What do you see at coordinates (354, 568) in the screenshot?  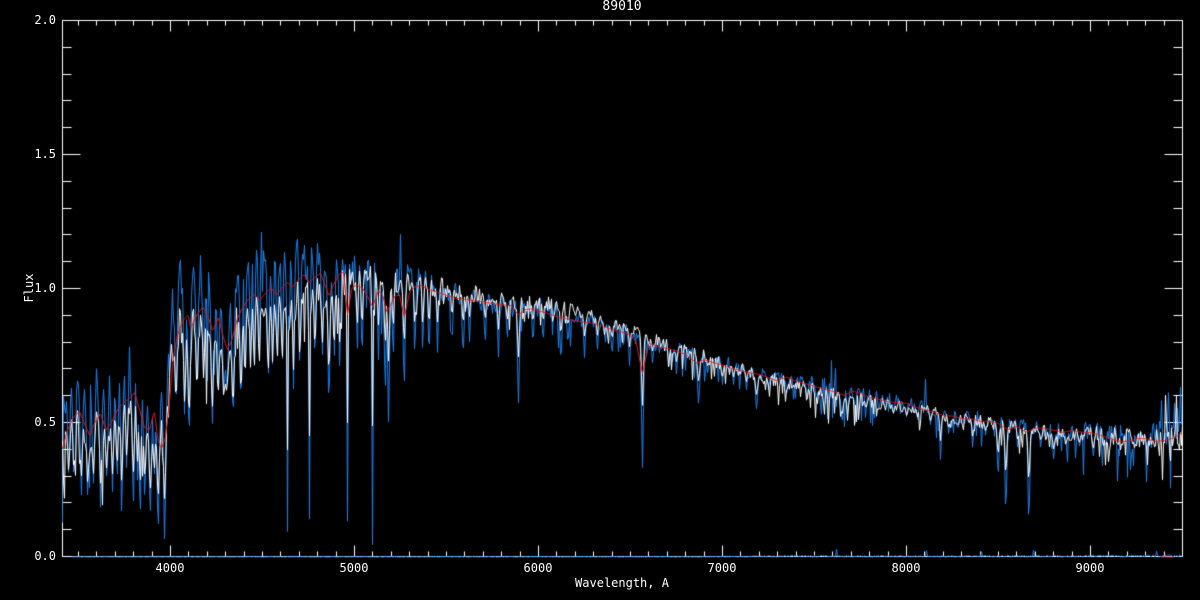 I see `x-tick-label: 5000` at bounding box center [354, 568].